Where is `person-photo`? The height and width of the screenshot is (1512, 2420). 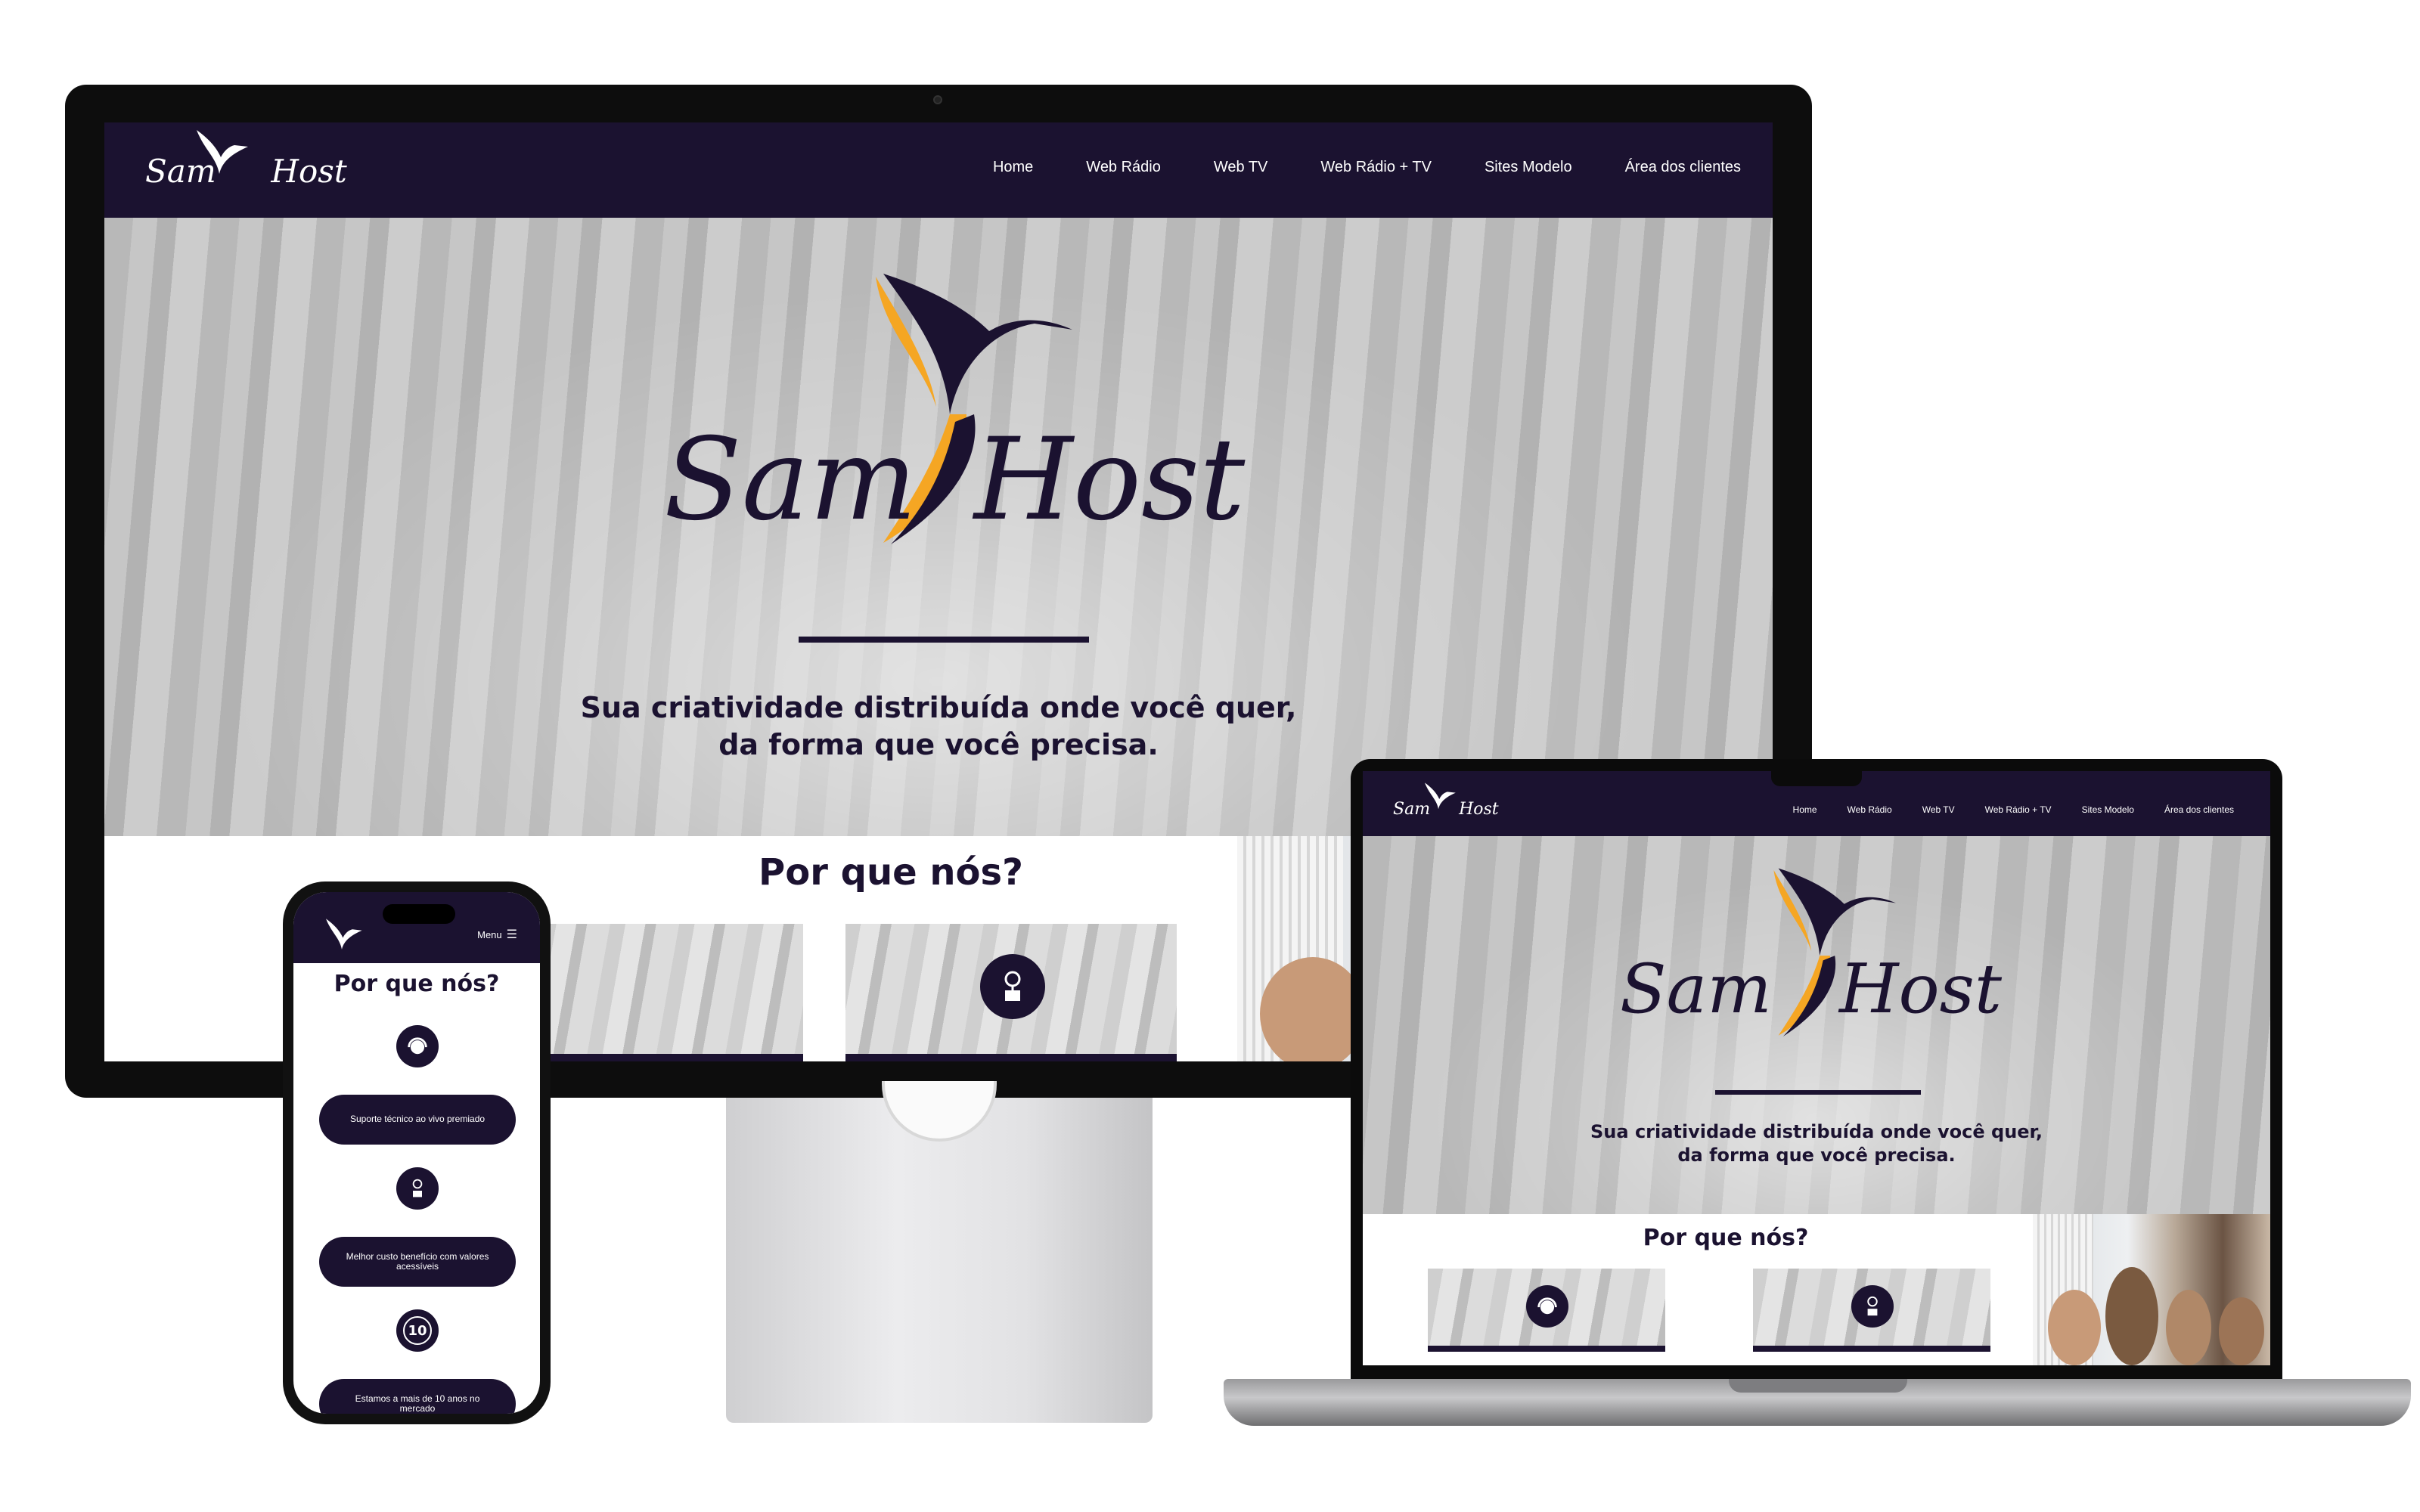 person-photo is located at coordinates (1313, 1009).